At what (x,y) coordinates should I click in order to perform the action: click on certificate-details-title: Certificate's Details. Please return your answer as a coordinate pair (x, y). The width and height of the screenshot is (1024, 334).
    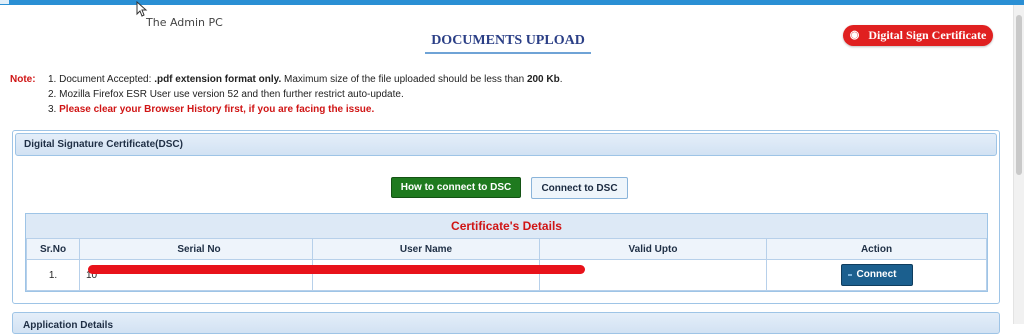
    Looking at the image, I should click on (506, 226).